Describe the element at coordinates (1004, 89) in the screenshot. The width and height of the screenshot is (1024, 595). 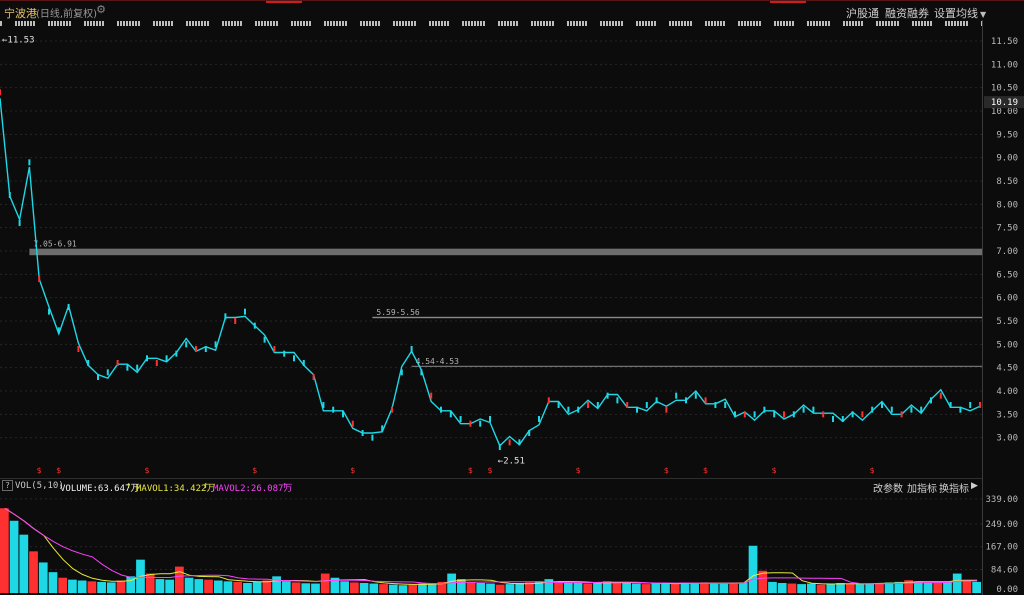
I see `price-tick-label: 10.50` at that location.